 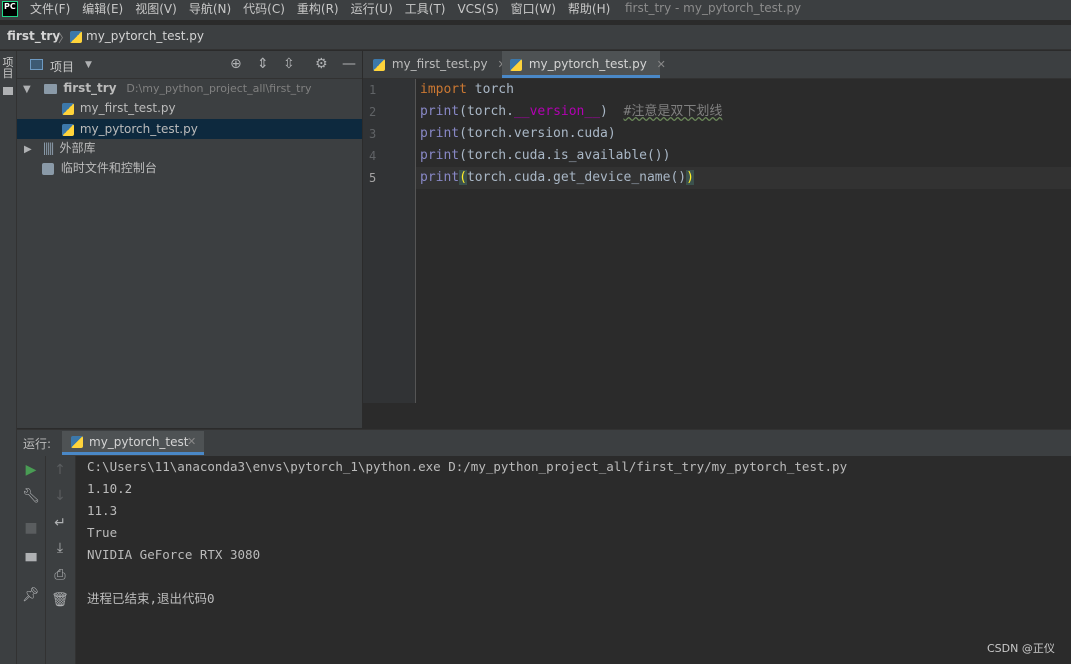 I want to click on menu-run: 运行(U), so click(x=372, y=10).